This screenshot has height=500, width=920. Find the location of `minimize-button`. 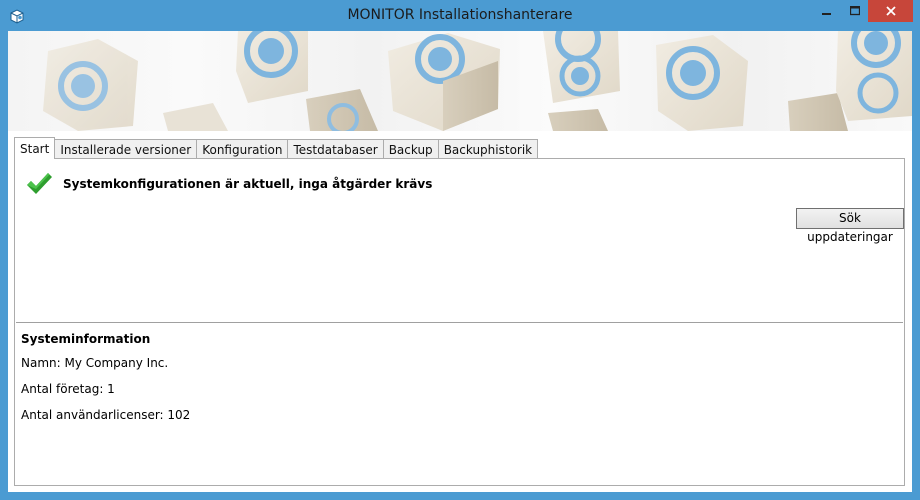

minimize-button is located at coordinates (827, 11).